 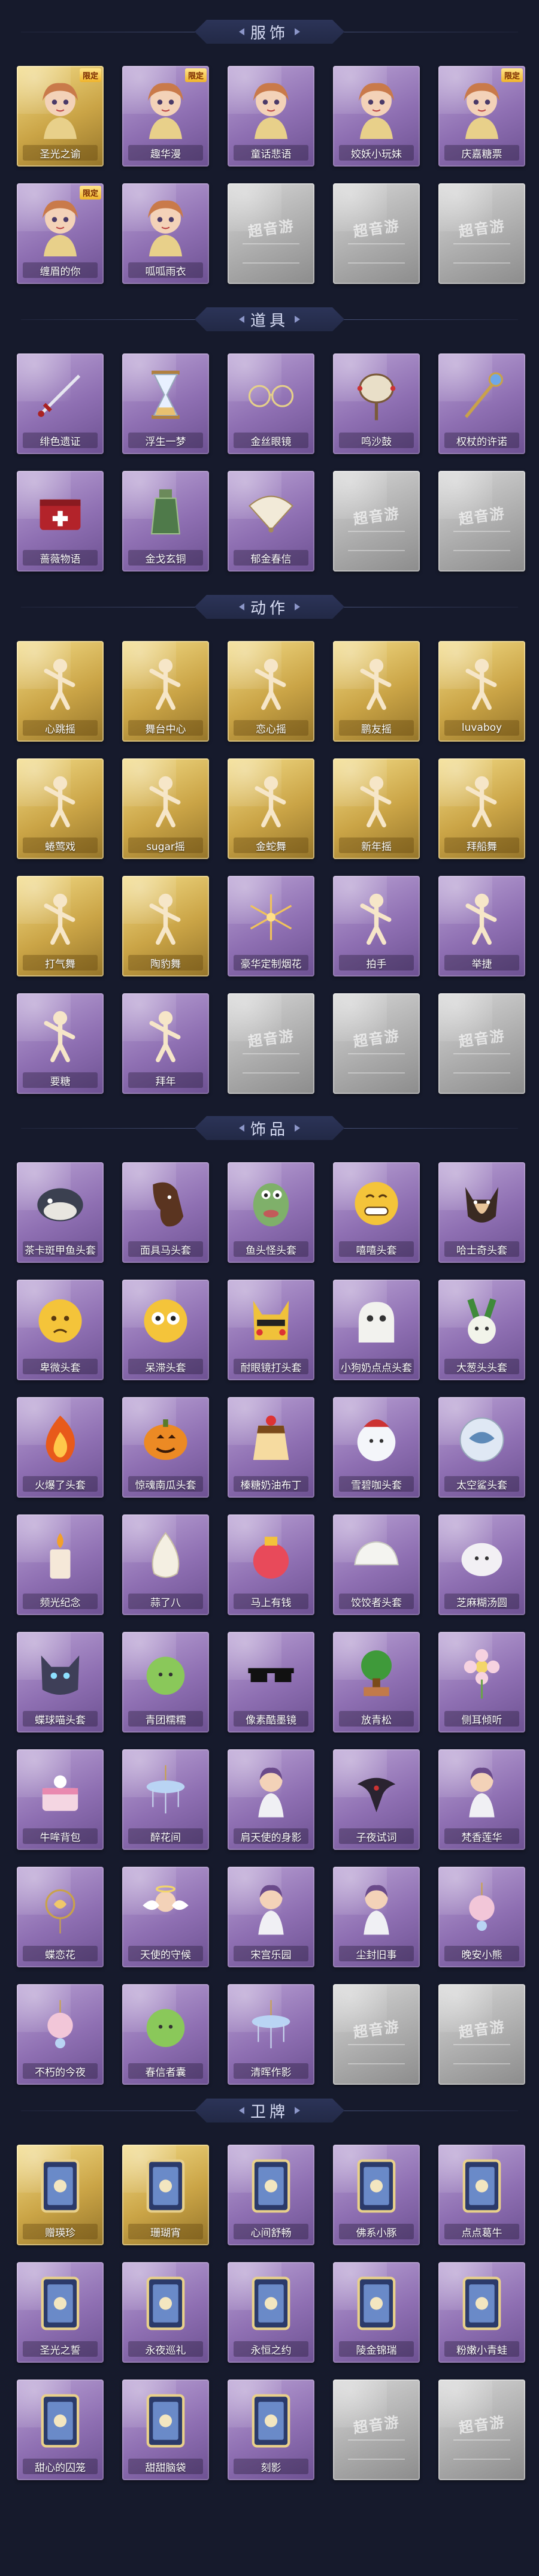 What do you see at coordinates (166, 1682) in the screenshot?
I see `item-card: 青团糯糯` at bounding box center [166, 1682].